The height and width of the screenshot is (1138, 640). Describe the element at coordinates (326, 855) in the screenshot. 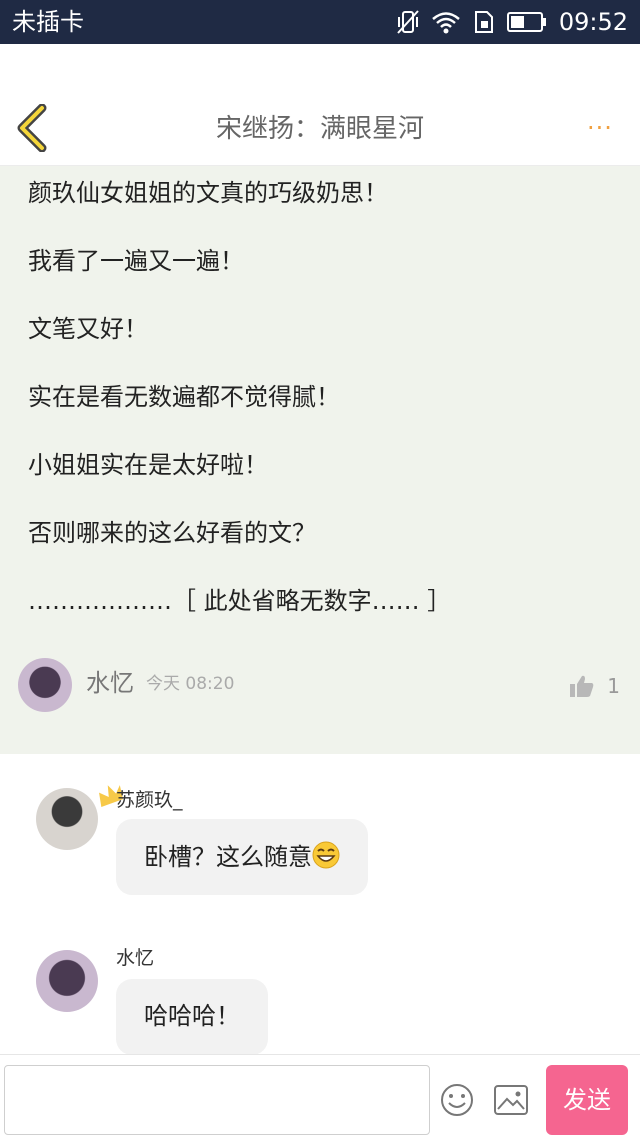

I see `grin-emoji-icon` at that location.